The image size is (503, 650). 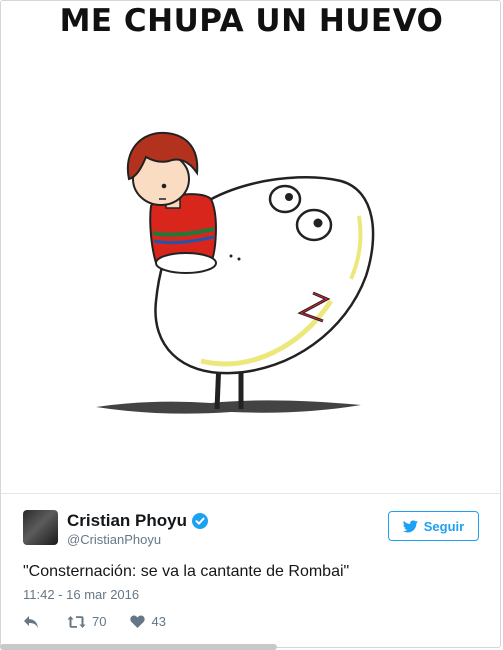 I want to click on tweet-timestamp: 11:42 - 16 mar 2016, so click(x=81, y=594).